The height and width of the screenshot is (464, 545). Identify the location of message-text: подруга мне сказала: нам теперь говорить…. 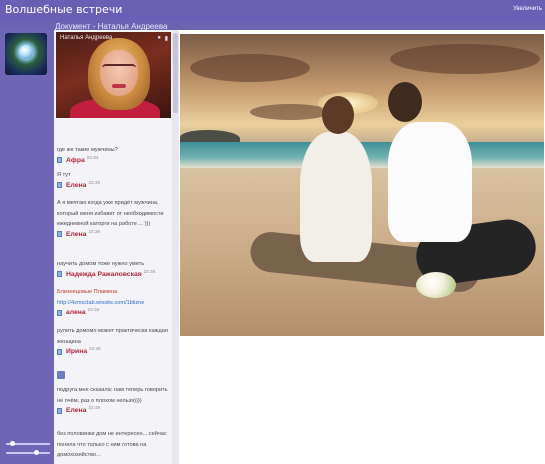
(112, 395).